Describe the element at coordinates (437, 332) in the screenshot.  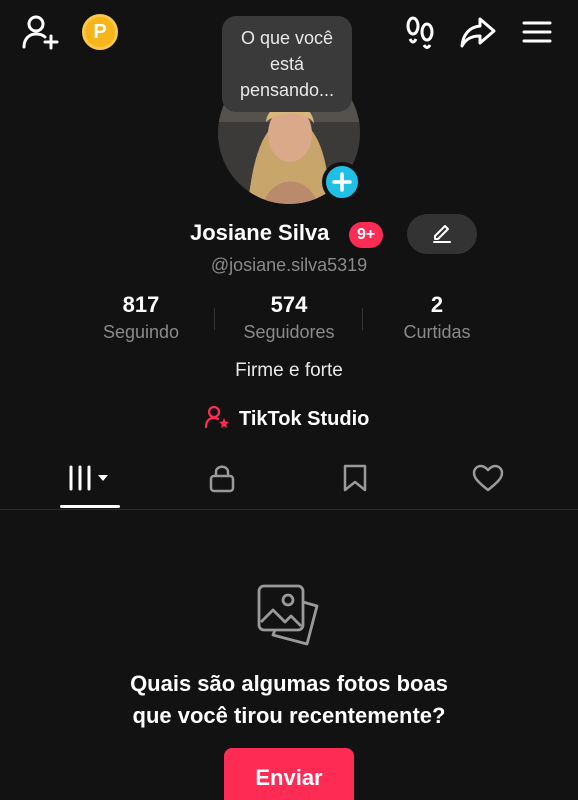
I see `likes-label: Curtidas` at that location.